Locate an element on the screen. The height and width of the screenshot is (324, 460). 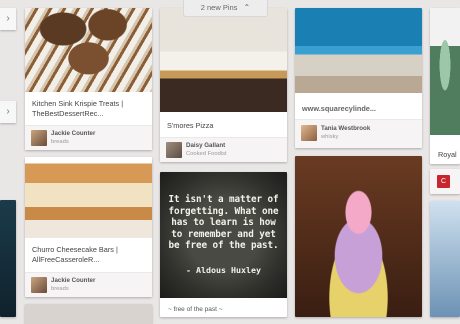
quote-author: - Aldous Huxley is located at coordinates (223, 270).